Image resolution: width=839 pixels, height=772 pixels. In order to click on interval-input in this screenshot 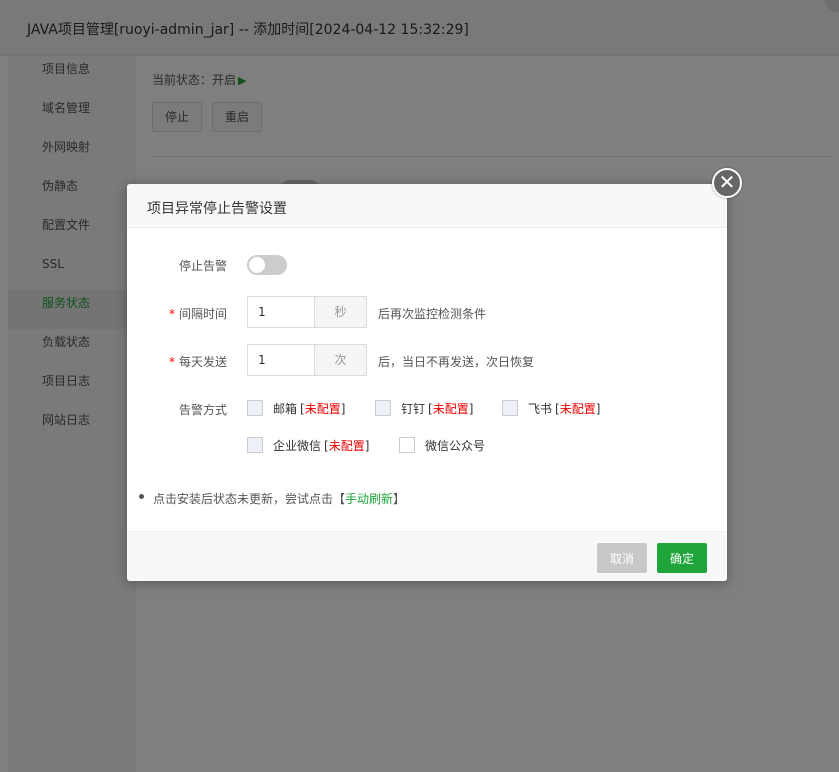, I will do `click(280, 312)`.